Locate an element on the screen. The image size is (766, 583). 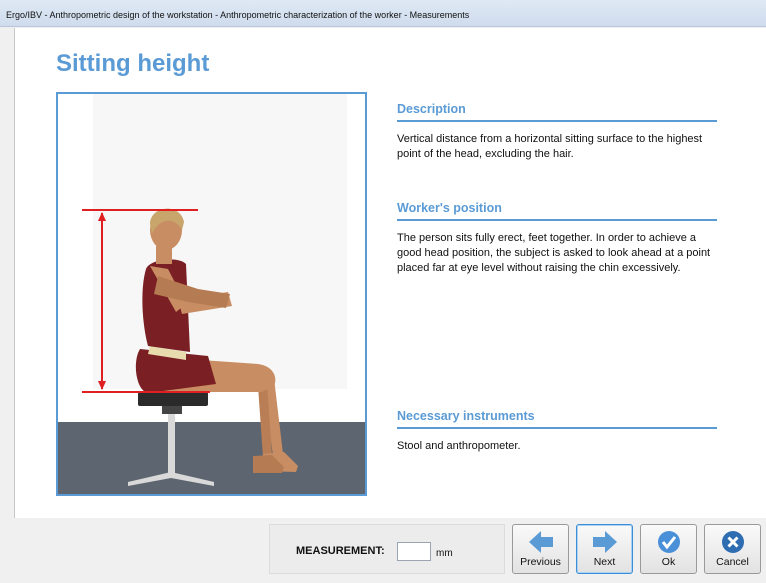
cancel-button: Cancel is located at coordinates (732, 549).